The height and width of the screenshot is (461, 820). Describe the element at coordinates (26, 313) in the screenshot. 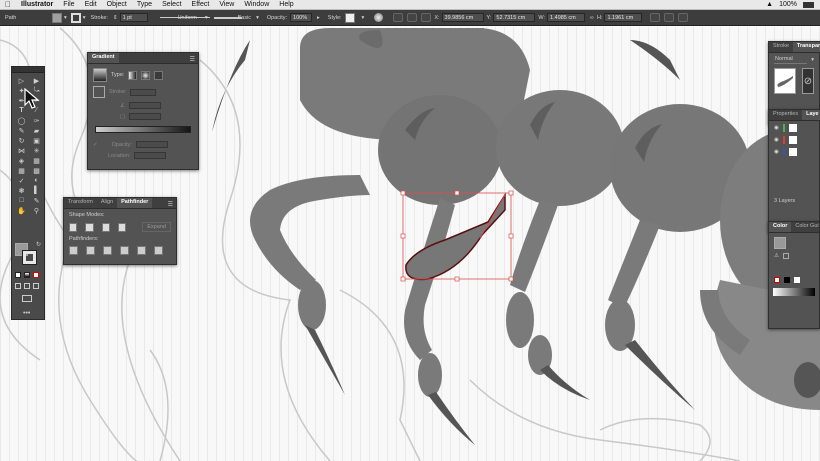

I see `more-tools-icon: •••` at that location.